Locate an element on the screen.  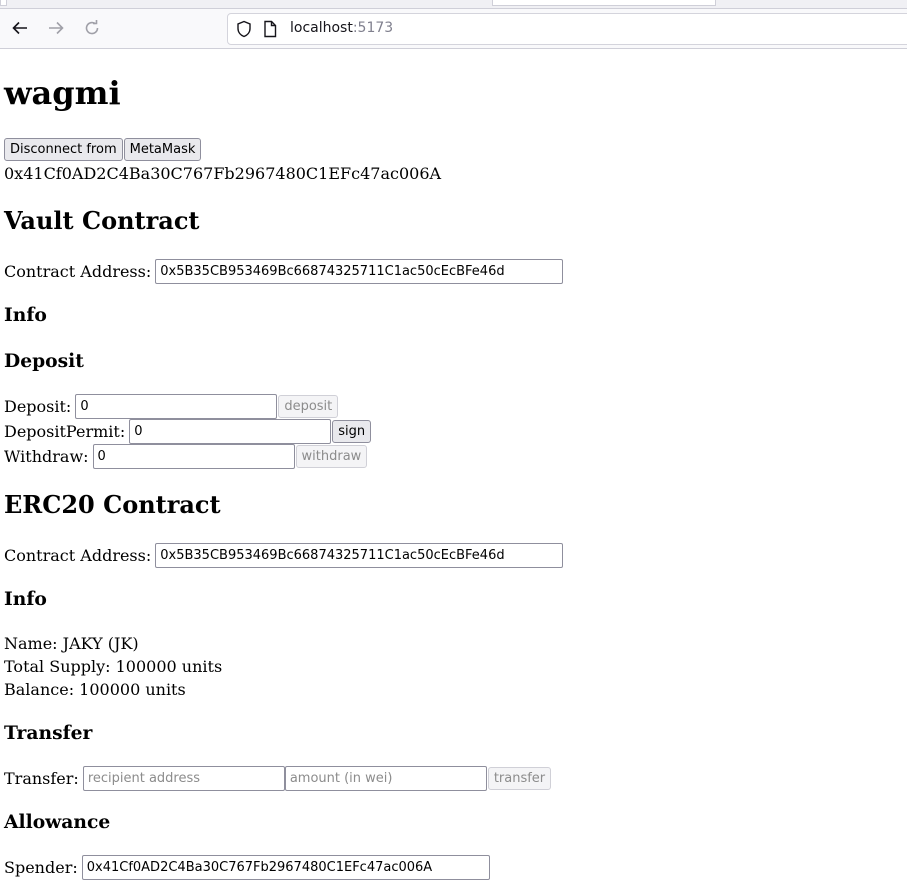
shield-icon is located at coordinates (244, 31).